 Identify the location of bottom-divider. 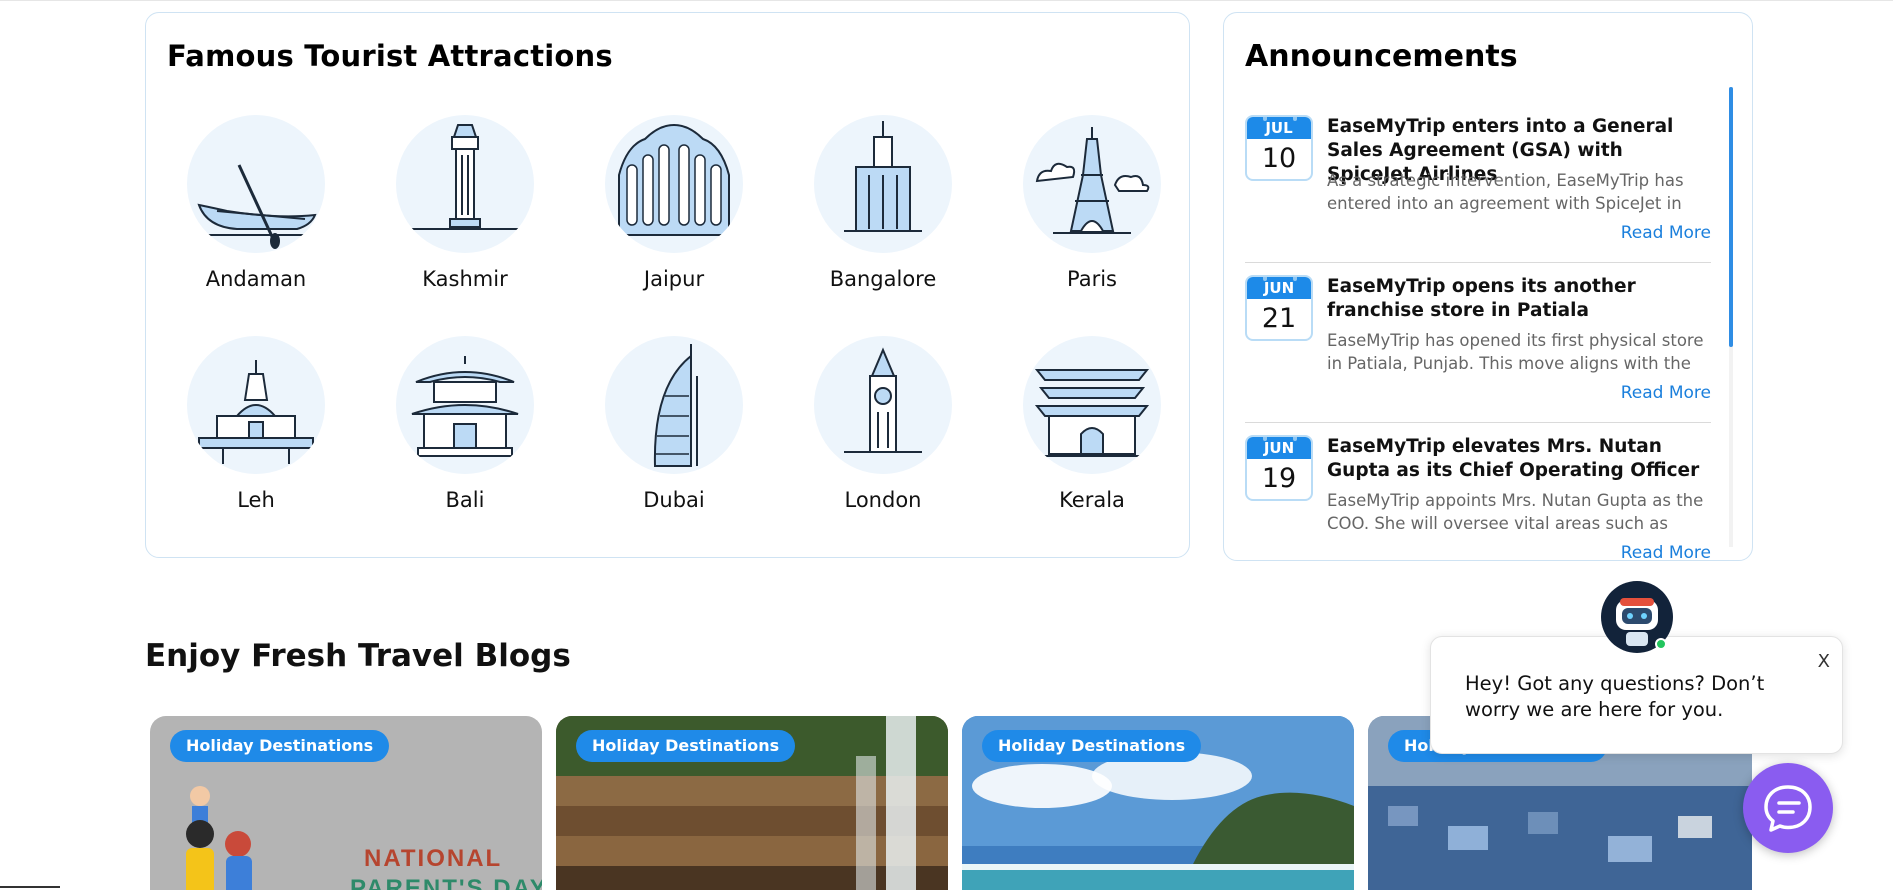
(30, 887).